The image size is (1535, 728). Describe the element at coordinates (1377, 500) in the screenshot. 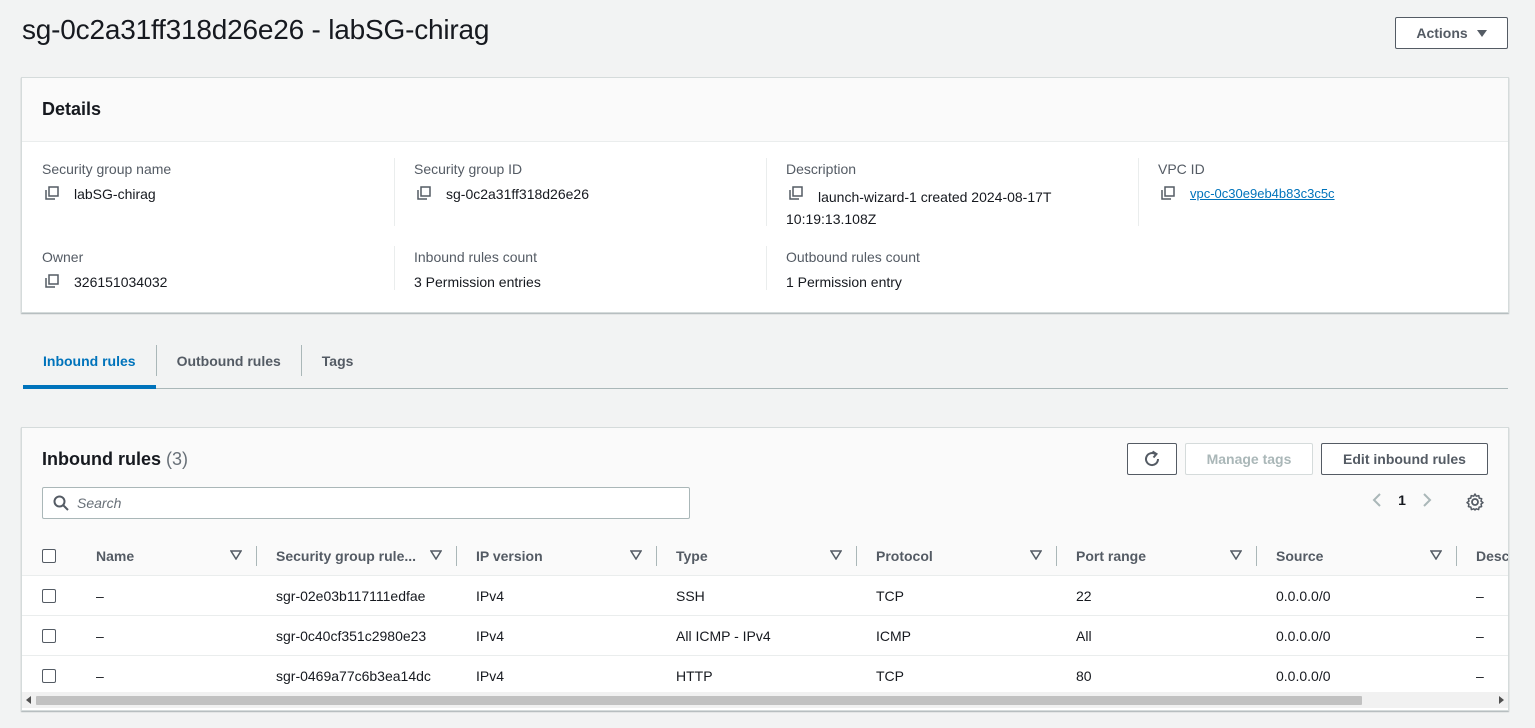

I see `chevron-left-icon` at that location.